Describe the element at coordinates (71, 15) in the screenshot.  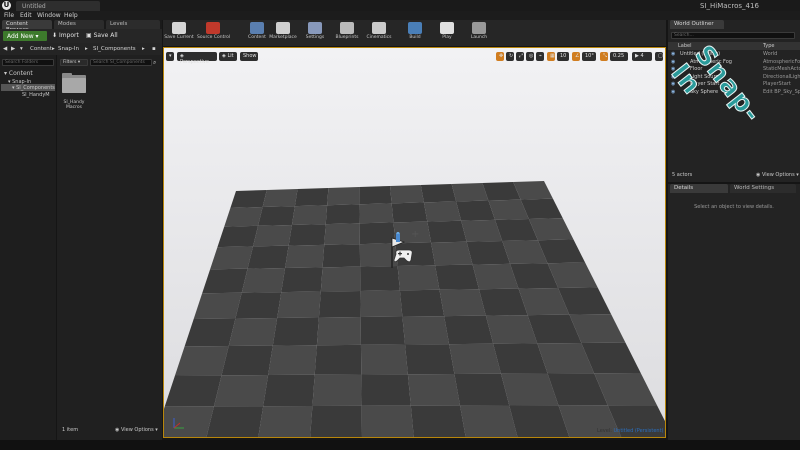
I see `menu-help: Help` at that location.